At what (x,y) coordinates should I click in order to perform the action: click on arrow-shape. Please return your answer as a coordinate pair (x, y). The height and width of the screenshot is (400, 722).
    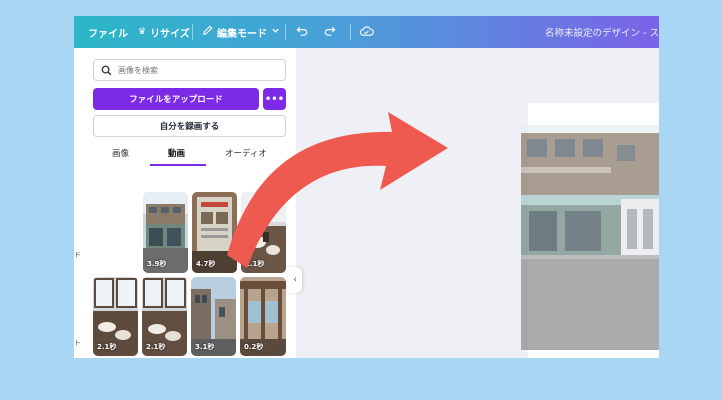
    Looking at the image, I should click on (337, 190).